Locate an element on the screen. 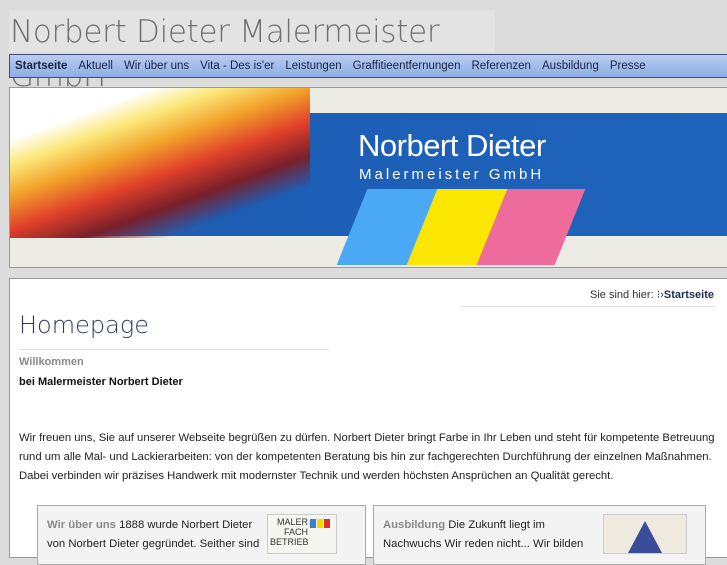 The height and width of the screenshot is (565, 727). nav-referenzen: Referenzen is located at coordinates (500, 66).